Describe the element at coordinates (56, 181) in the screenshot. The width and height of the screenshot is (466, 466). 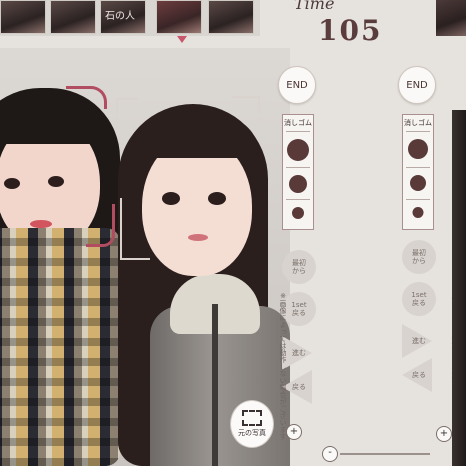
I see `person-left-eye-right` at that location.